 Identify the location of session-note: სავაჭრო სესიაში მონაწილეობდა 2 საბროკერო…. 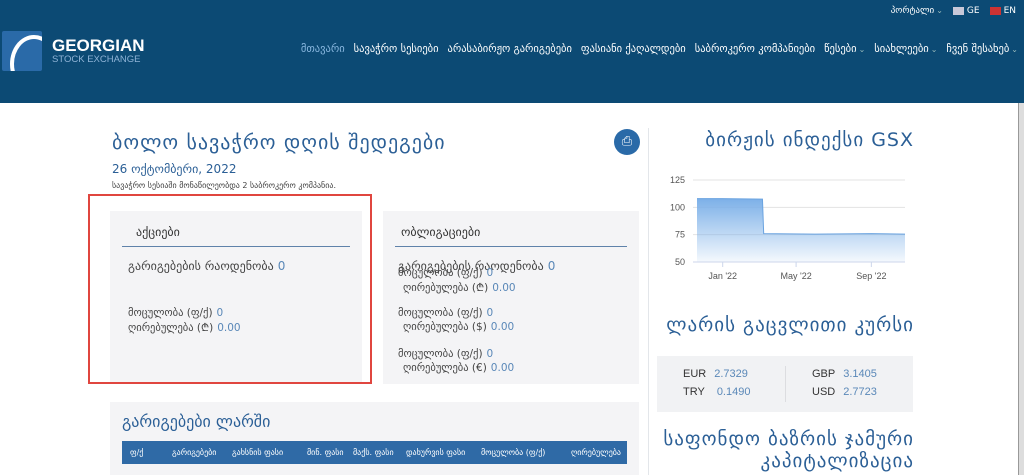
(224, 185).